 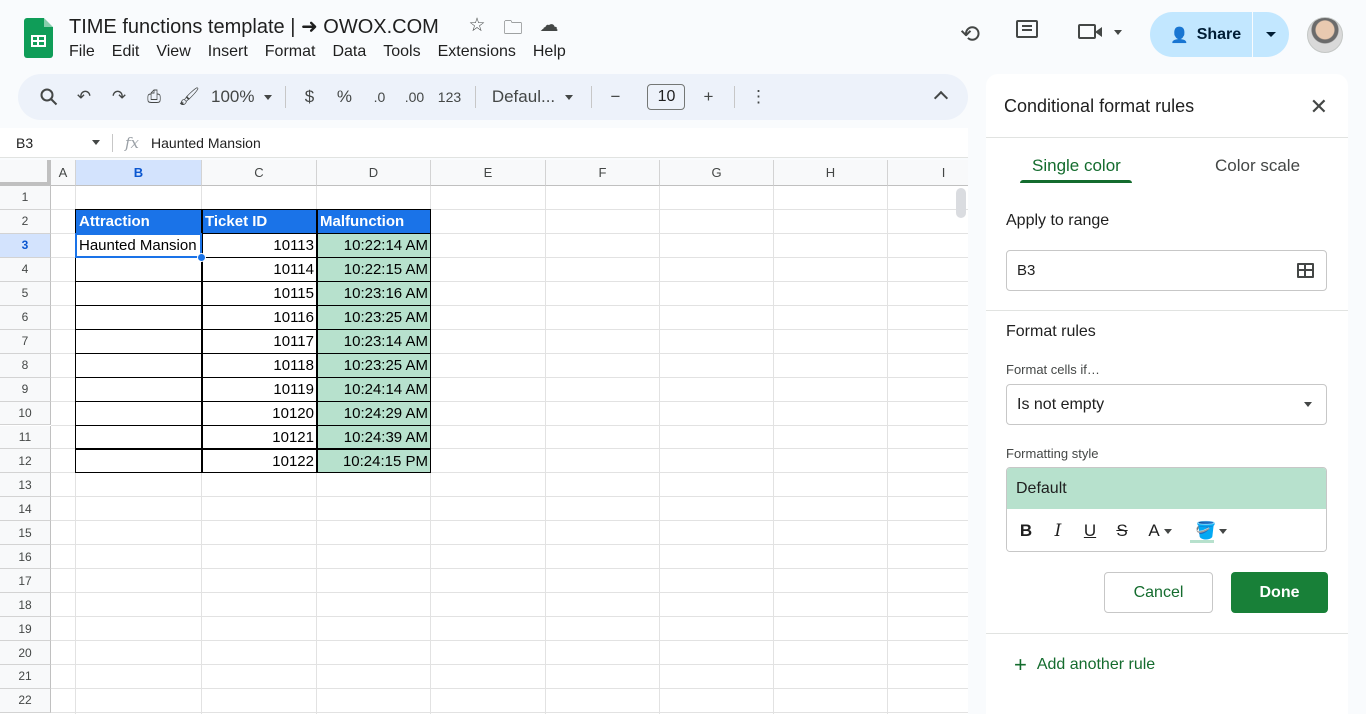 I want to click on menu-file: File, so click(x=82, y=52).